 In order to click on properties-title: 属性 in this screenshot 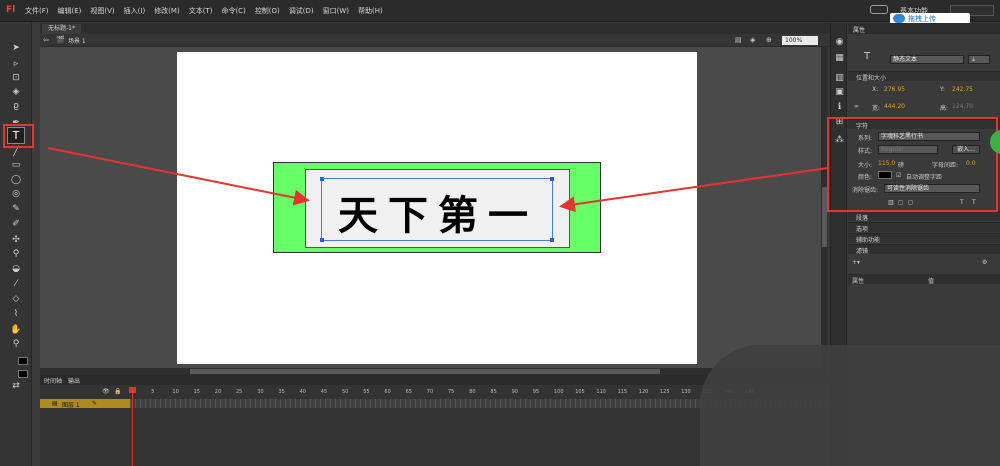, I will do `click(924, 28)`.